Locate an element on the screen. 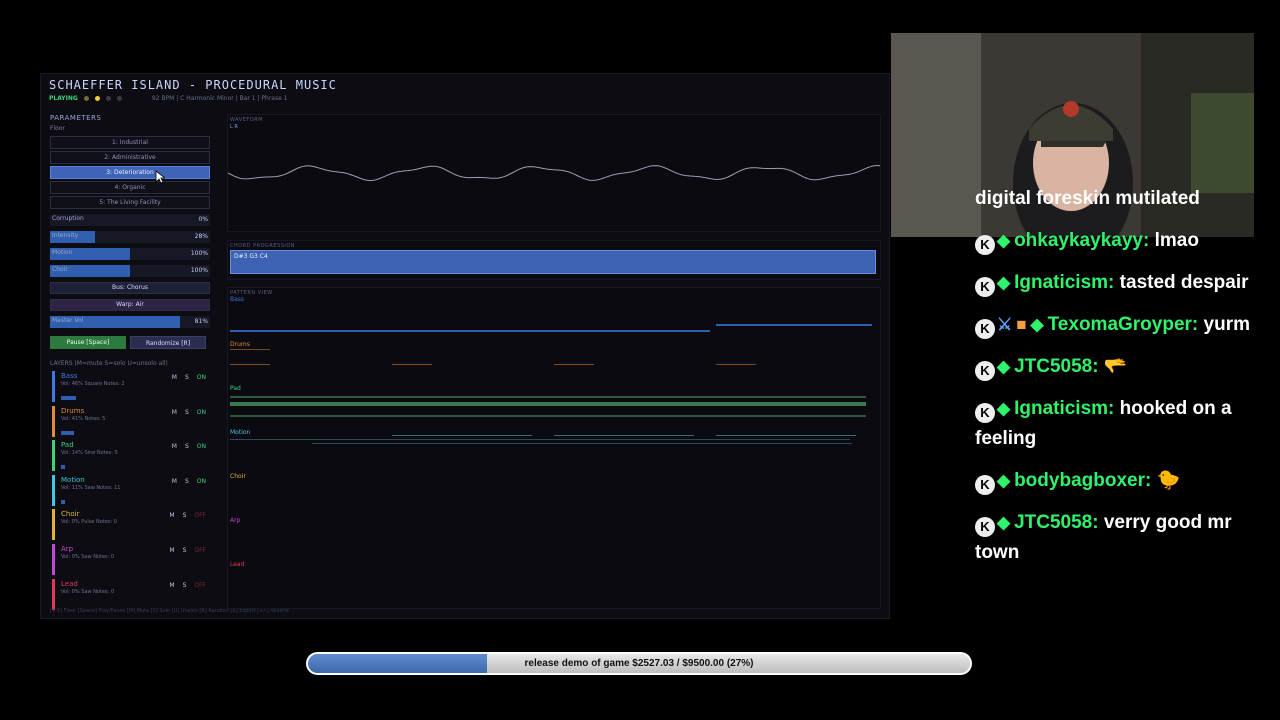 The image size is (1280, 720). layer-row: Bass Vol: 46% Square Notes: 2 M S ON is located at coordinates (131, 386).